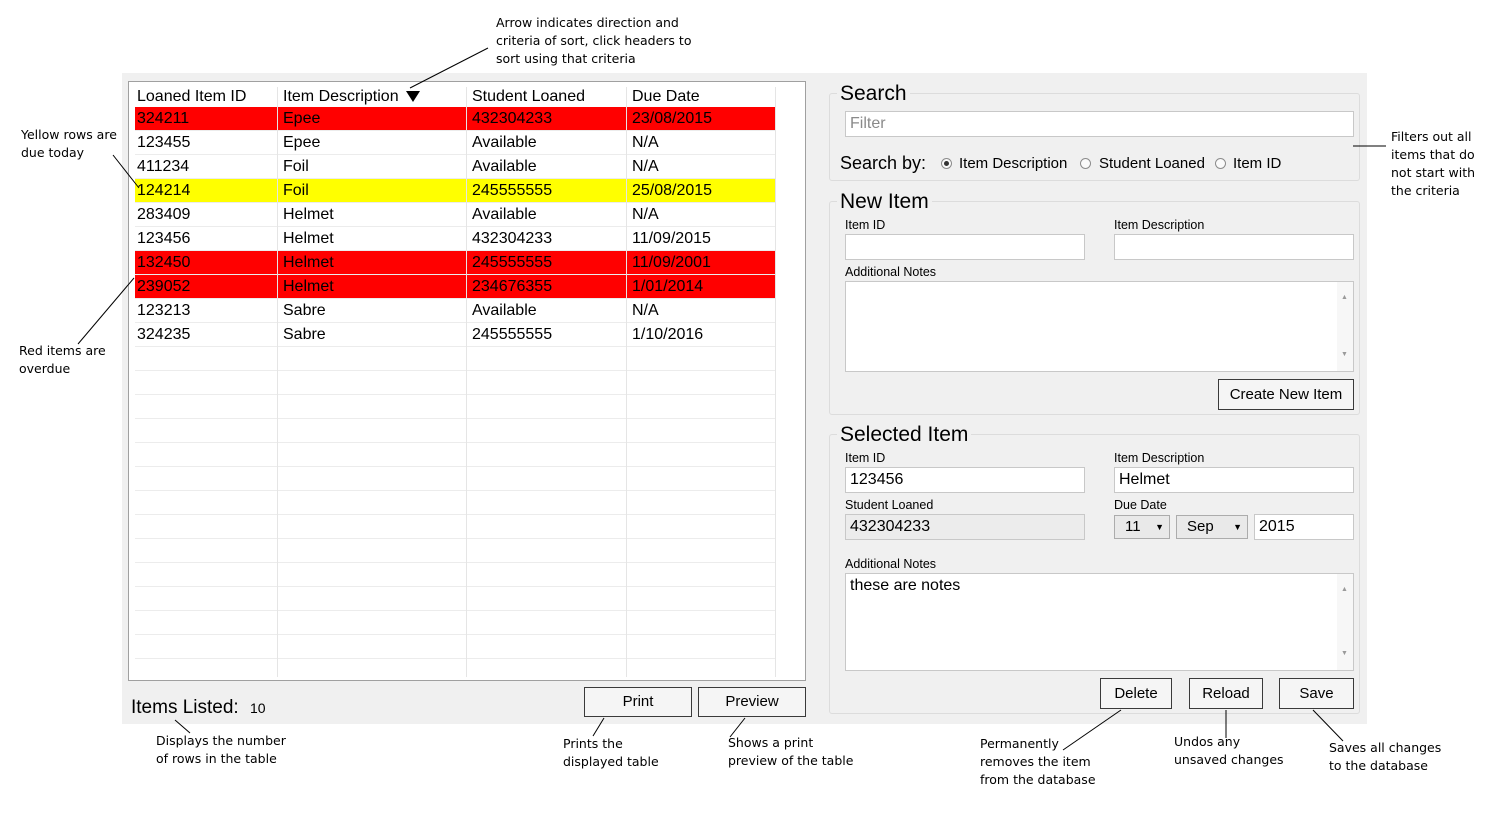  Describe the element at coordinates (455, 287) in the screenshot. I see `table-row: 239052 Helmet 234676355 1/01/2014` at that location.